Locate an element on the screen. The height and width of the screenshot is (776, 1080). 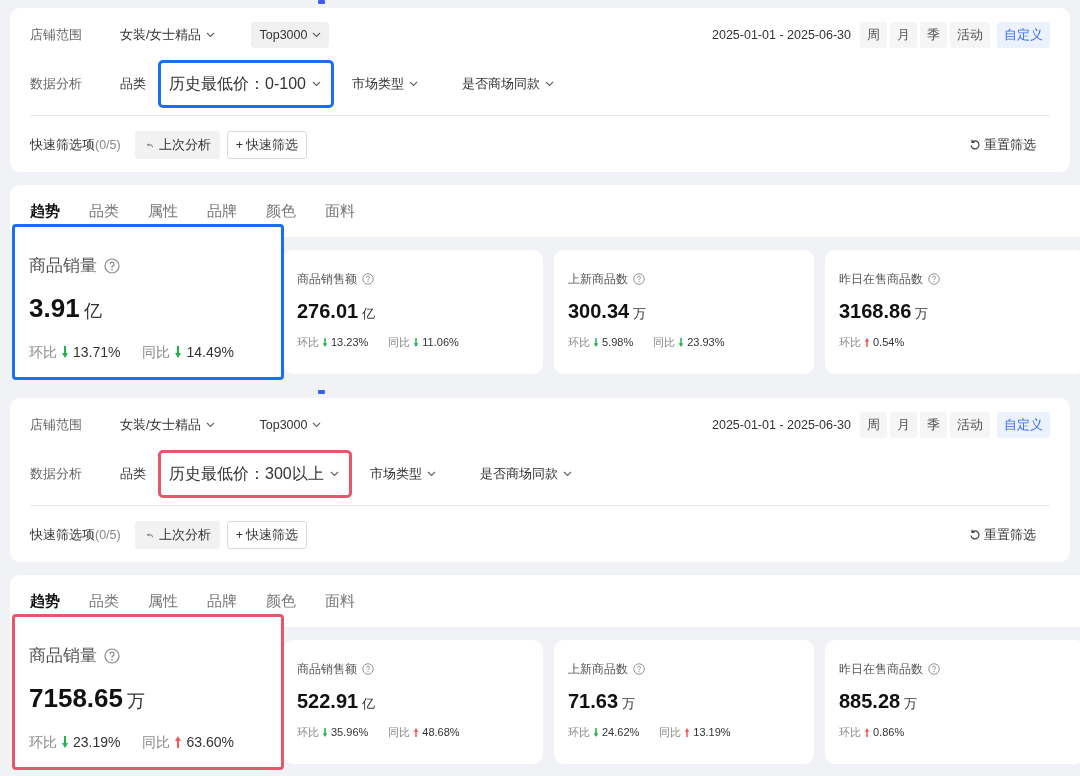
metric-unit: 万 is located at coordinates (640, 314).